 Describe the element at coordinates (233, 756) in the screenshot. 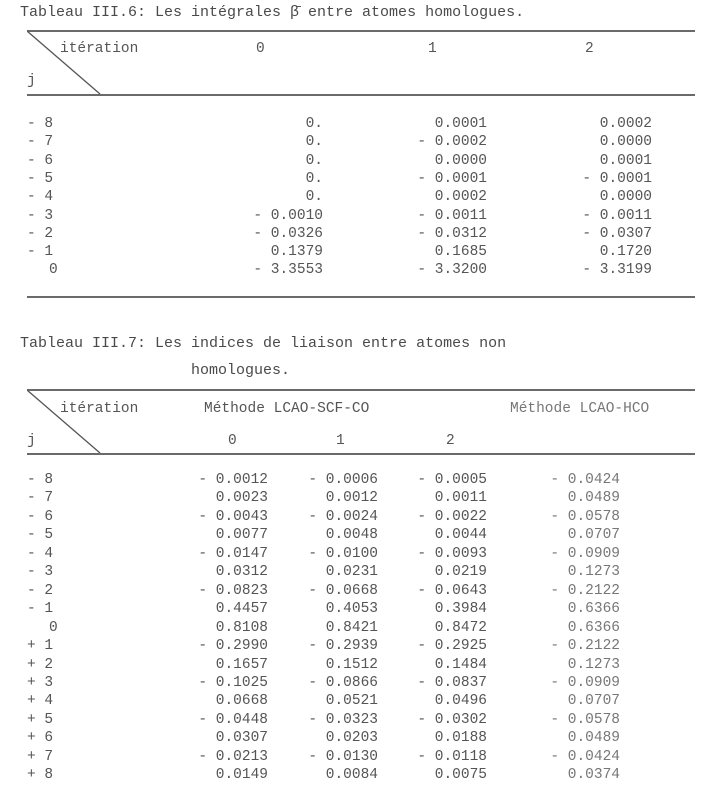

I see `table2-cell-scf: - 0.0213` at that location.